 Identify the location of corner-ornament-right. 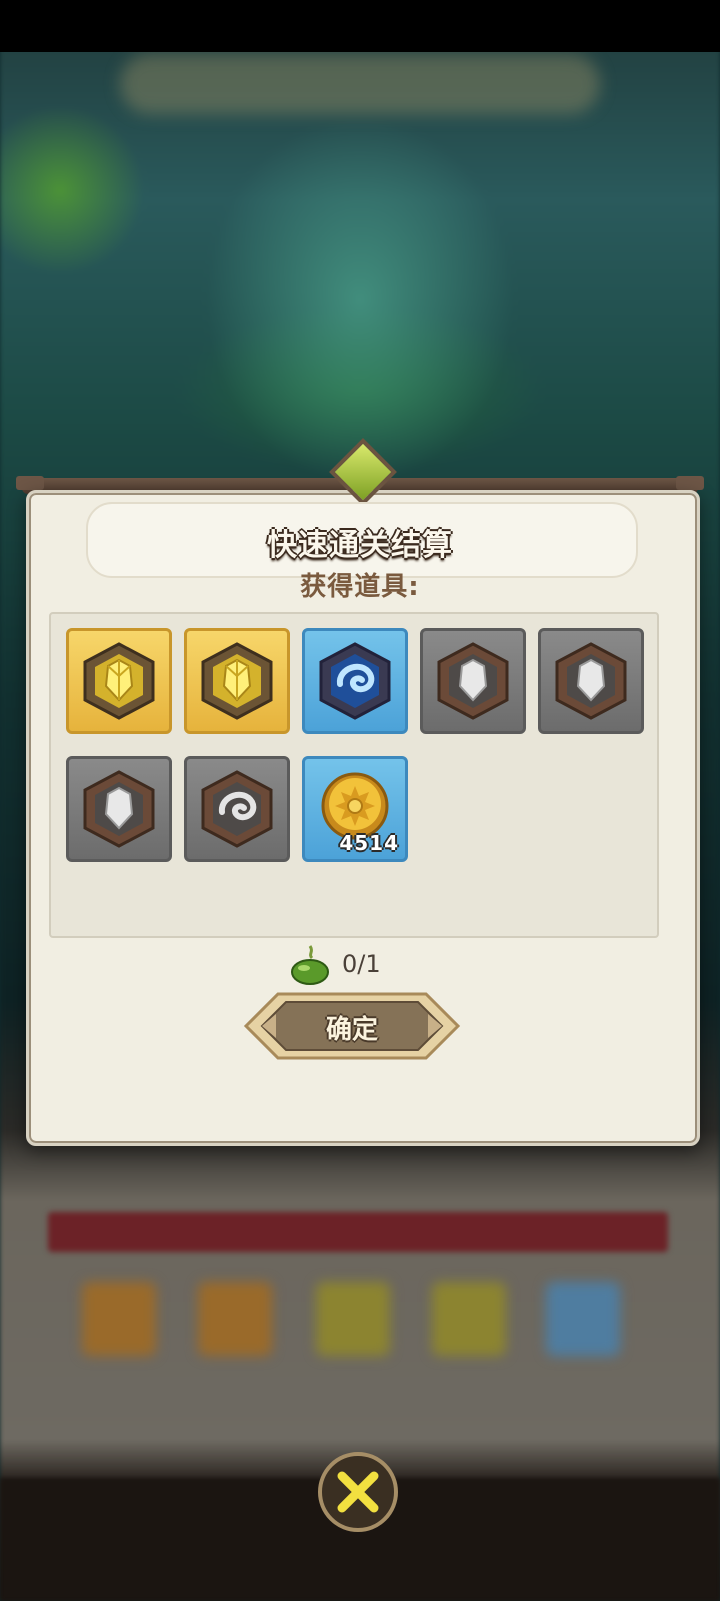
(690, 483).